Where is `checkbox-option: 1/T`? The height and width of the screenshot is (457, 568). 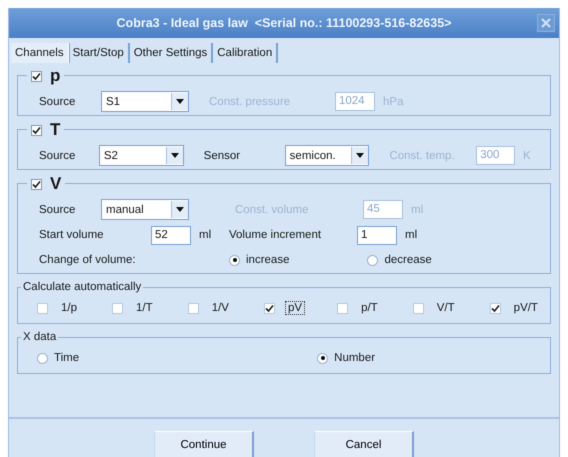 checkbox-option: 1/T is located at coordinates (134, 308).